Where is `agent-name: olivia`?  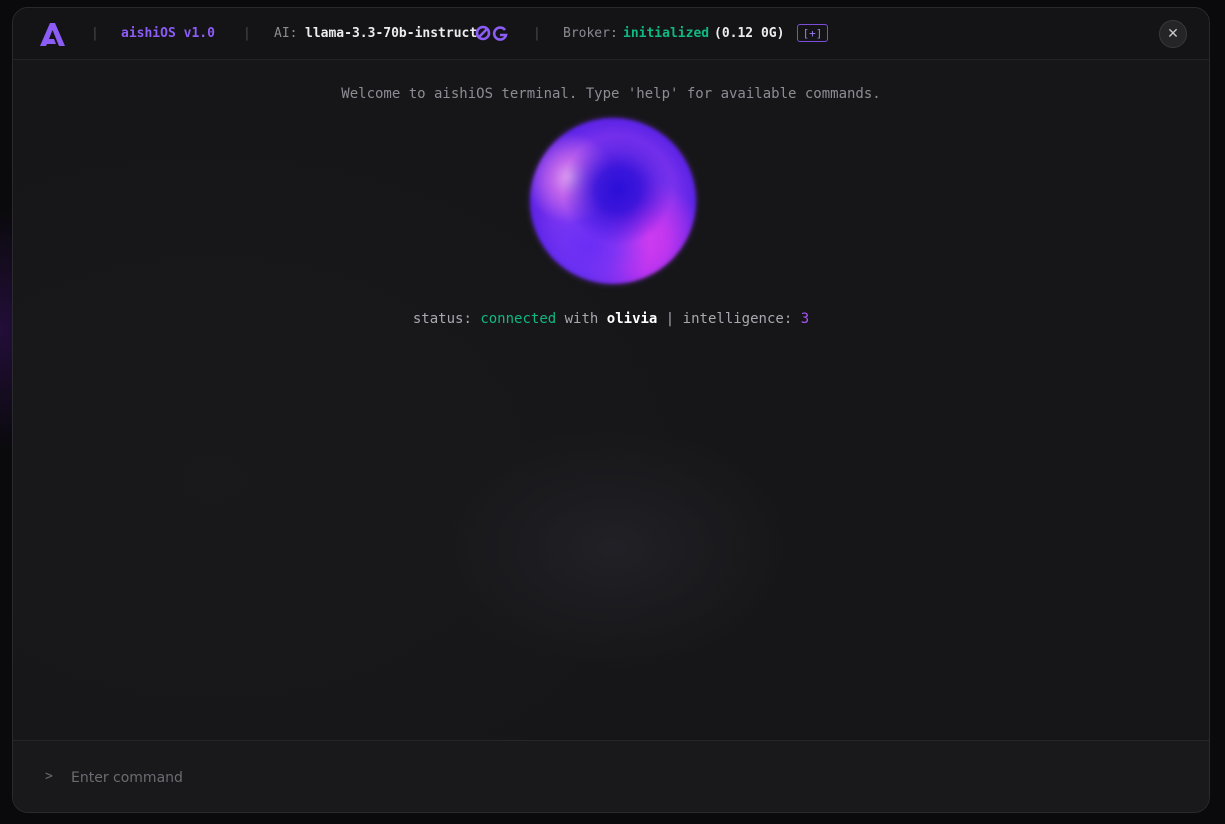
agent-name: olivia is located at coordinates (632, 319).